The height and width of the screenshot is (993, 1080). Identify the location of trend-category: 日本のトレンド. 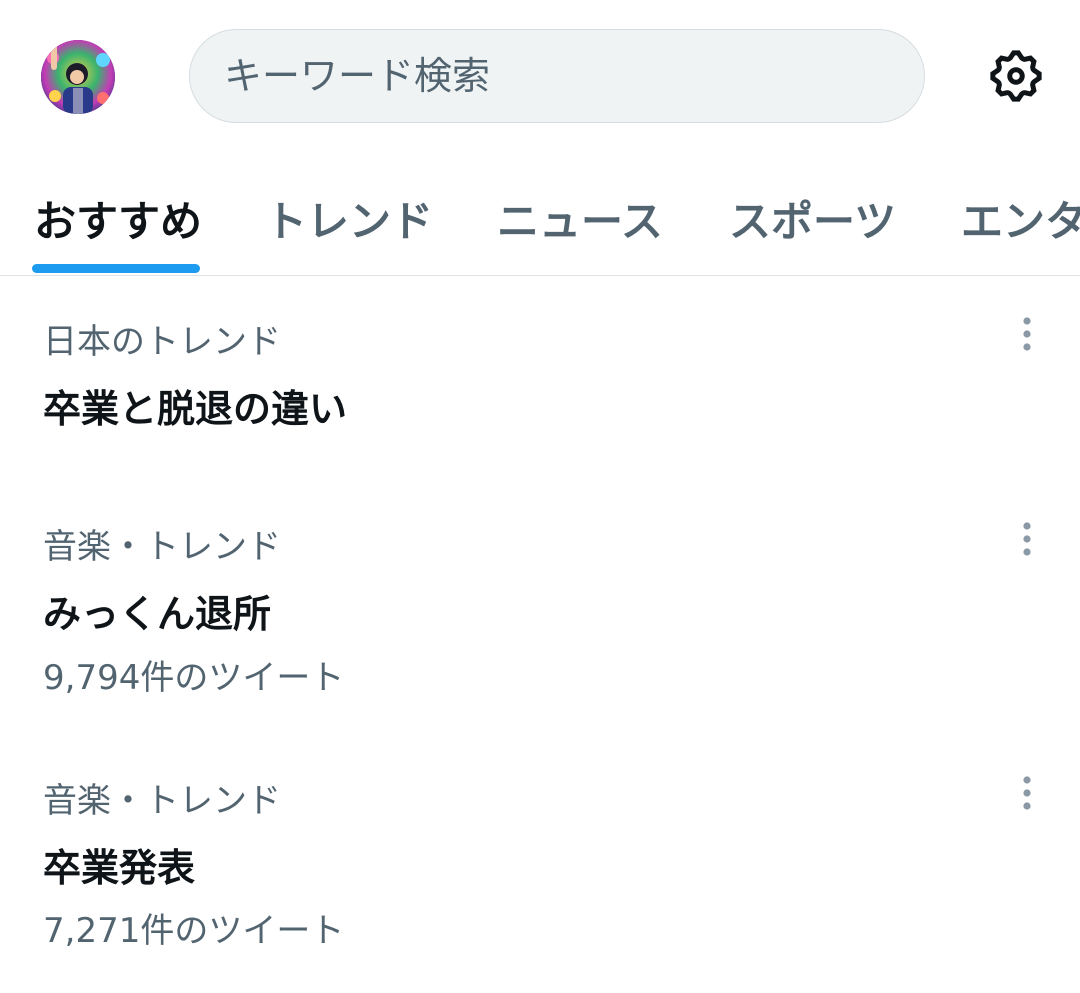
(162, 342).